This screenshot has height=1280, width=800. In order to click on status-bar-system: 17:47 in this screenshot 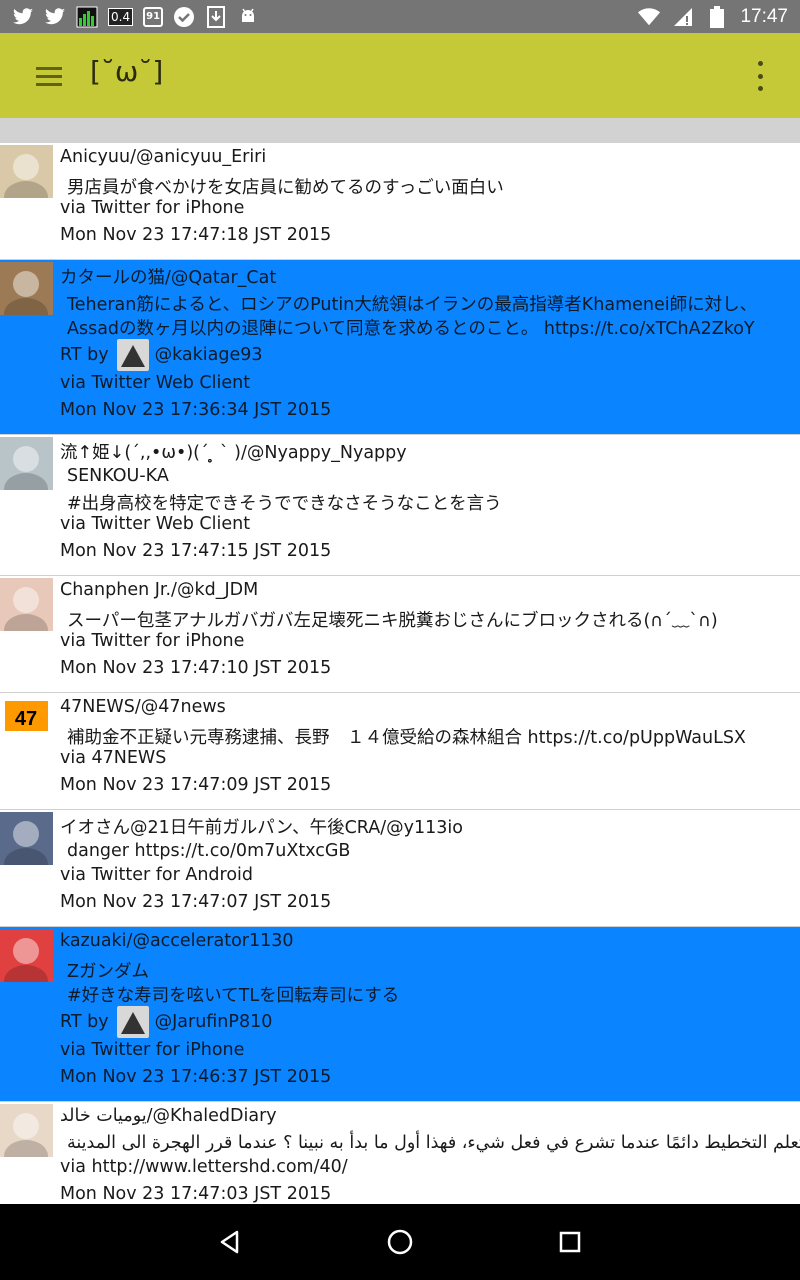, I will do `click(713, 16)`.